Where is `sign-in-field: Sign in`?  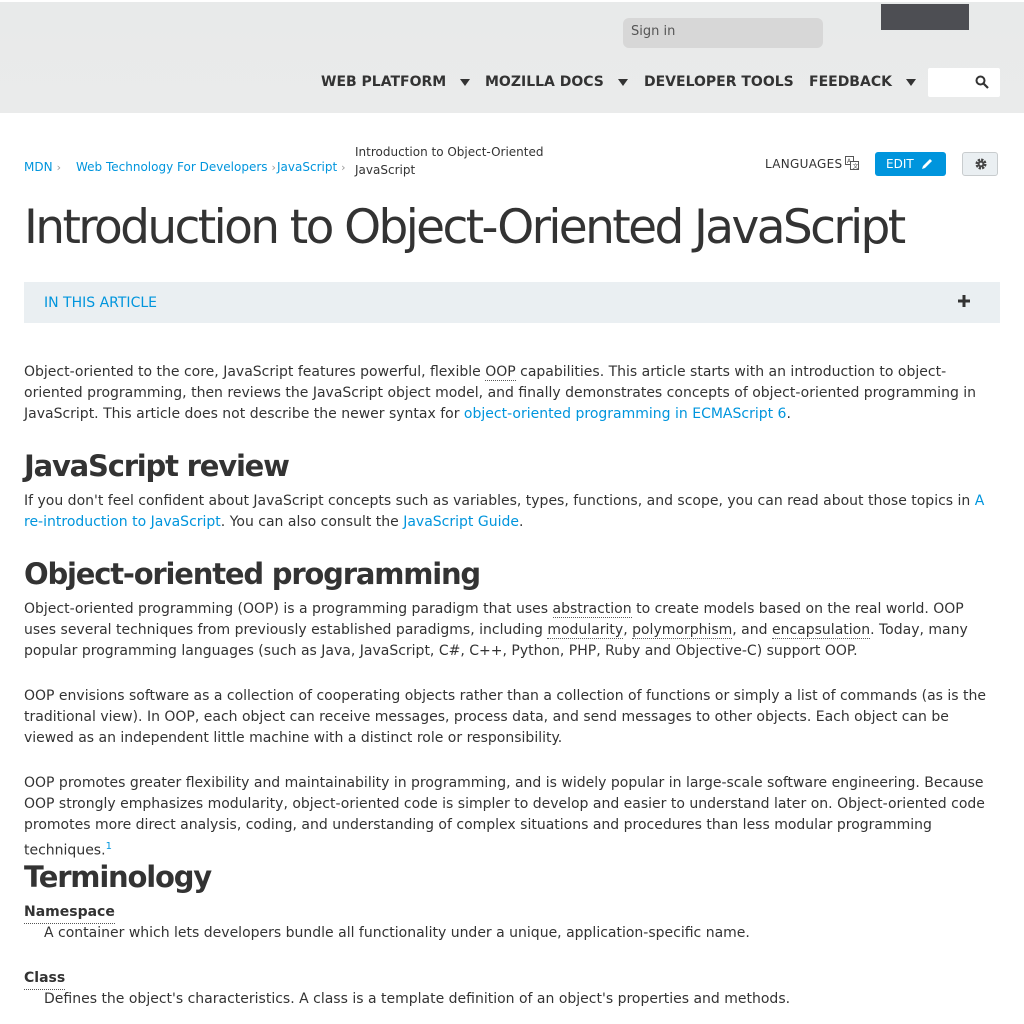 sign-in-field: Sign in is located at coordinates (723, 33).